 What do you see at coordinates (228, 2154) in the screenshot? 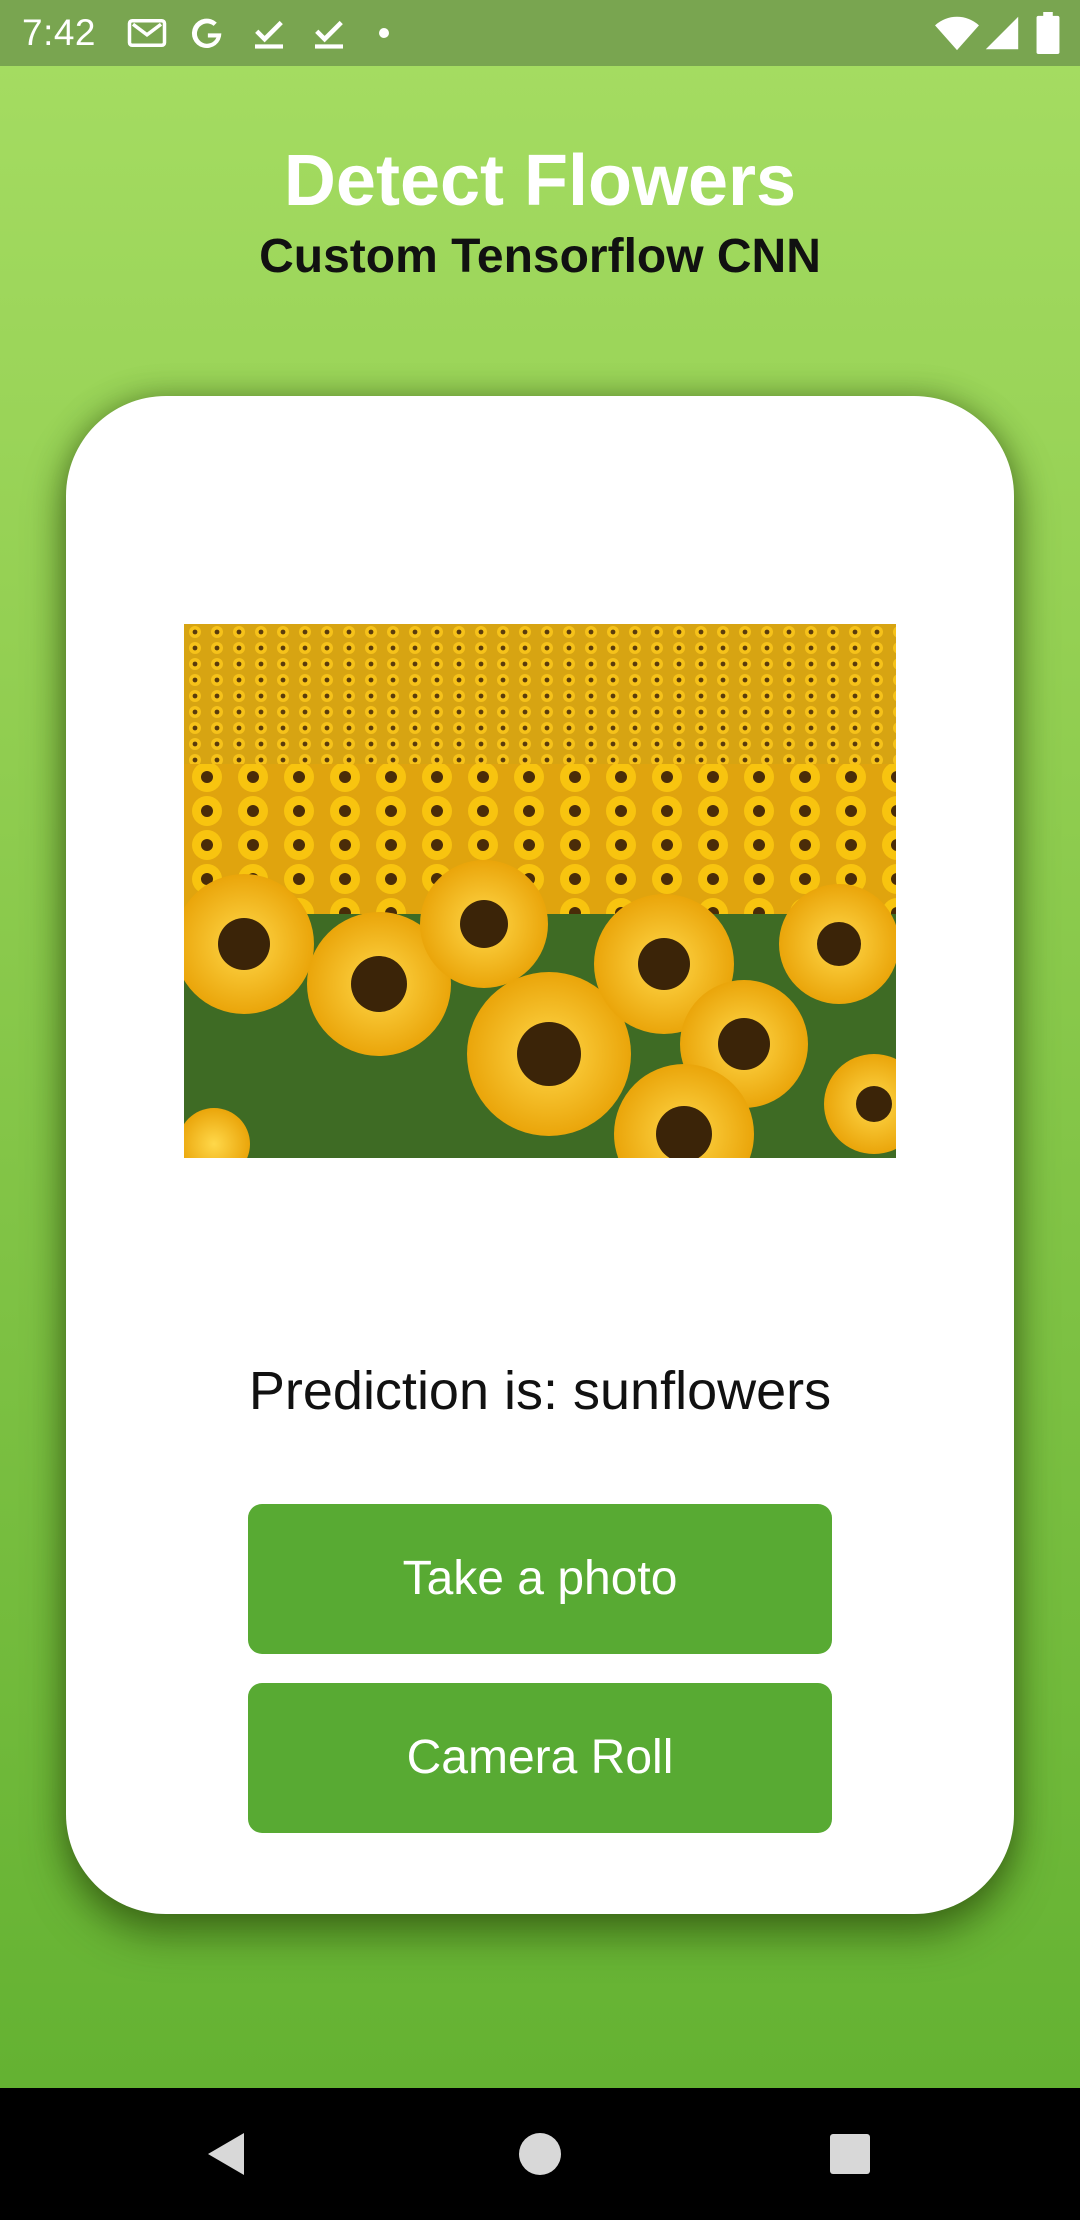
I see `back-icon` at bounding box center [228, 2154].